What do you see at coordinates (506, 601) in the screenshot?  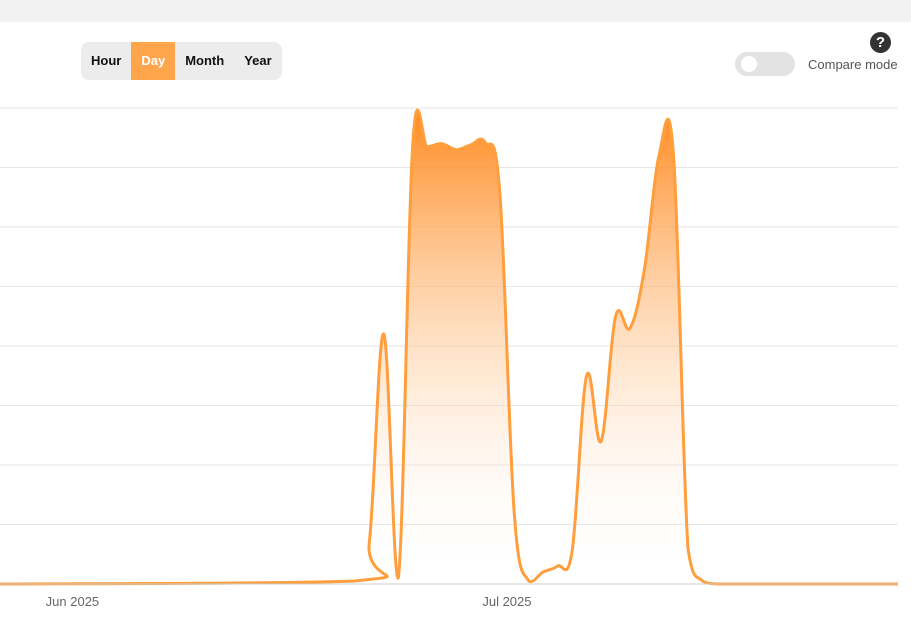 I see `x-tick-label: Jul 2025` at bounding box center [506, 601].